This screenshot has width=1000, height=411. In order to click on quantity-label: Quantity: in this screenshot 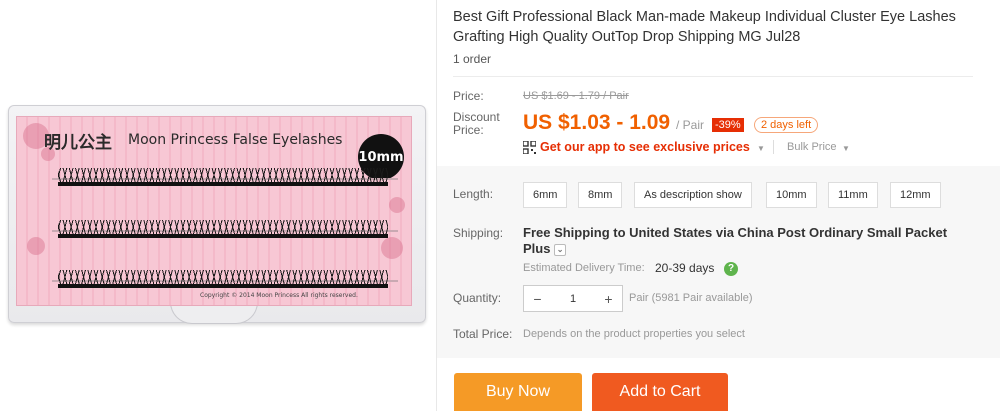, I will do `click(477, 298)`.